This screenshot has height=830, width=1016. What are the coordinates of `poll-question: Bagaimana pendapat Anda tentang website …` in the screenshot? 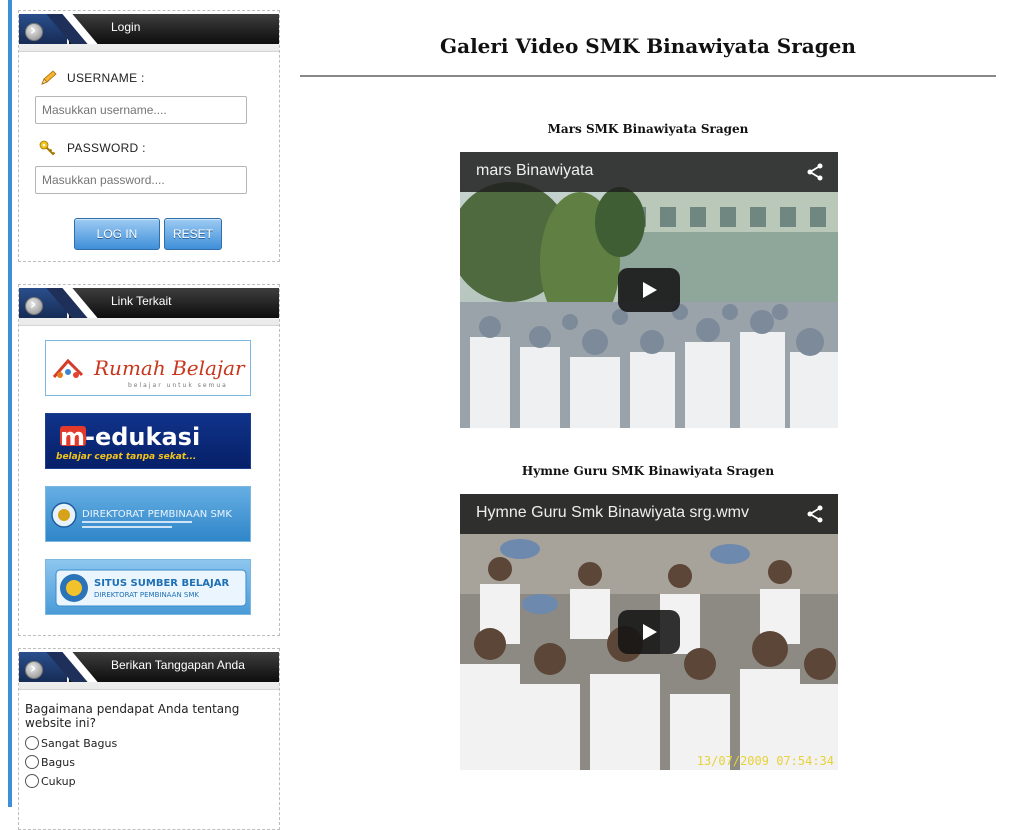 It's located at (132, 716).